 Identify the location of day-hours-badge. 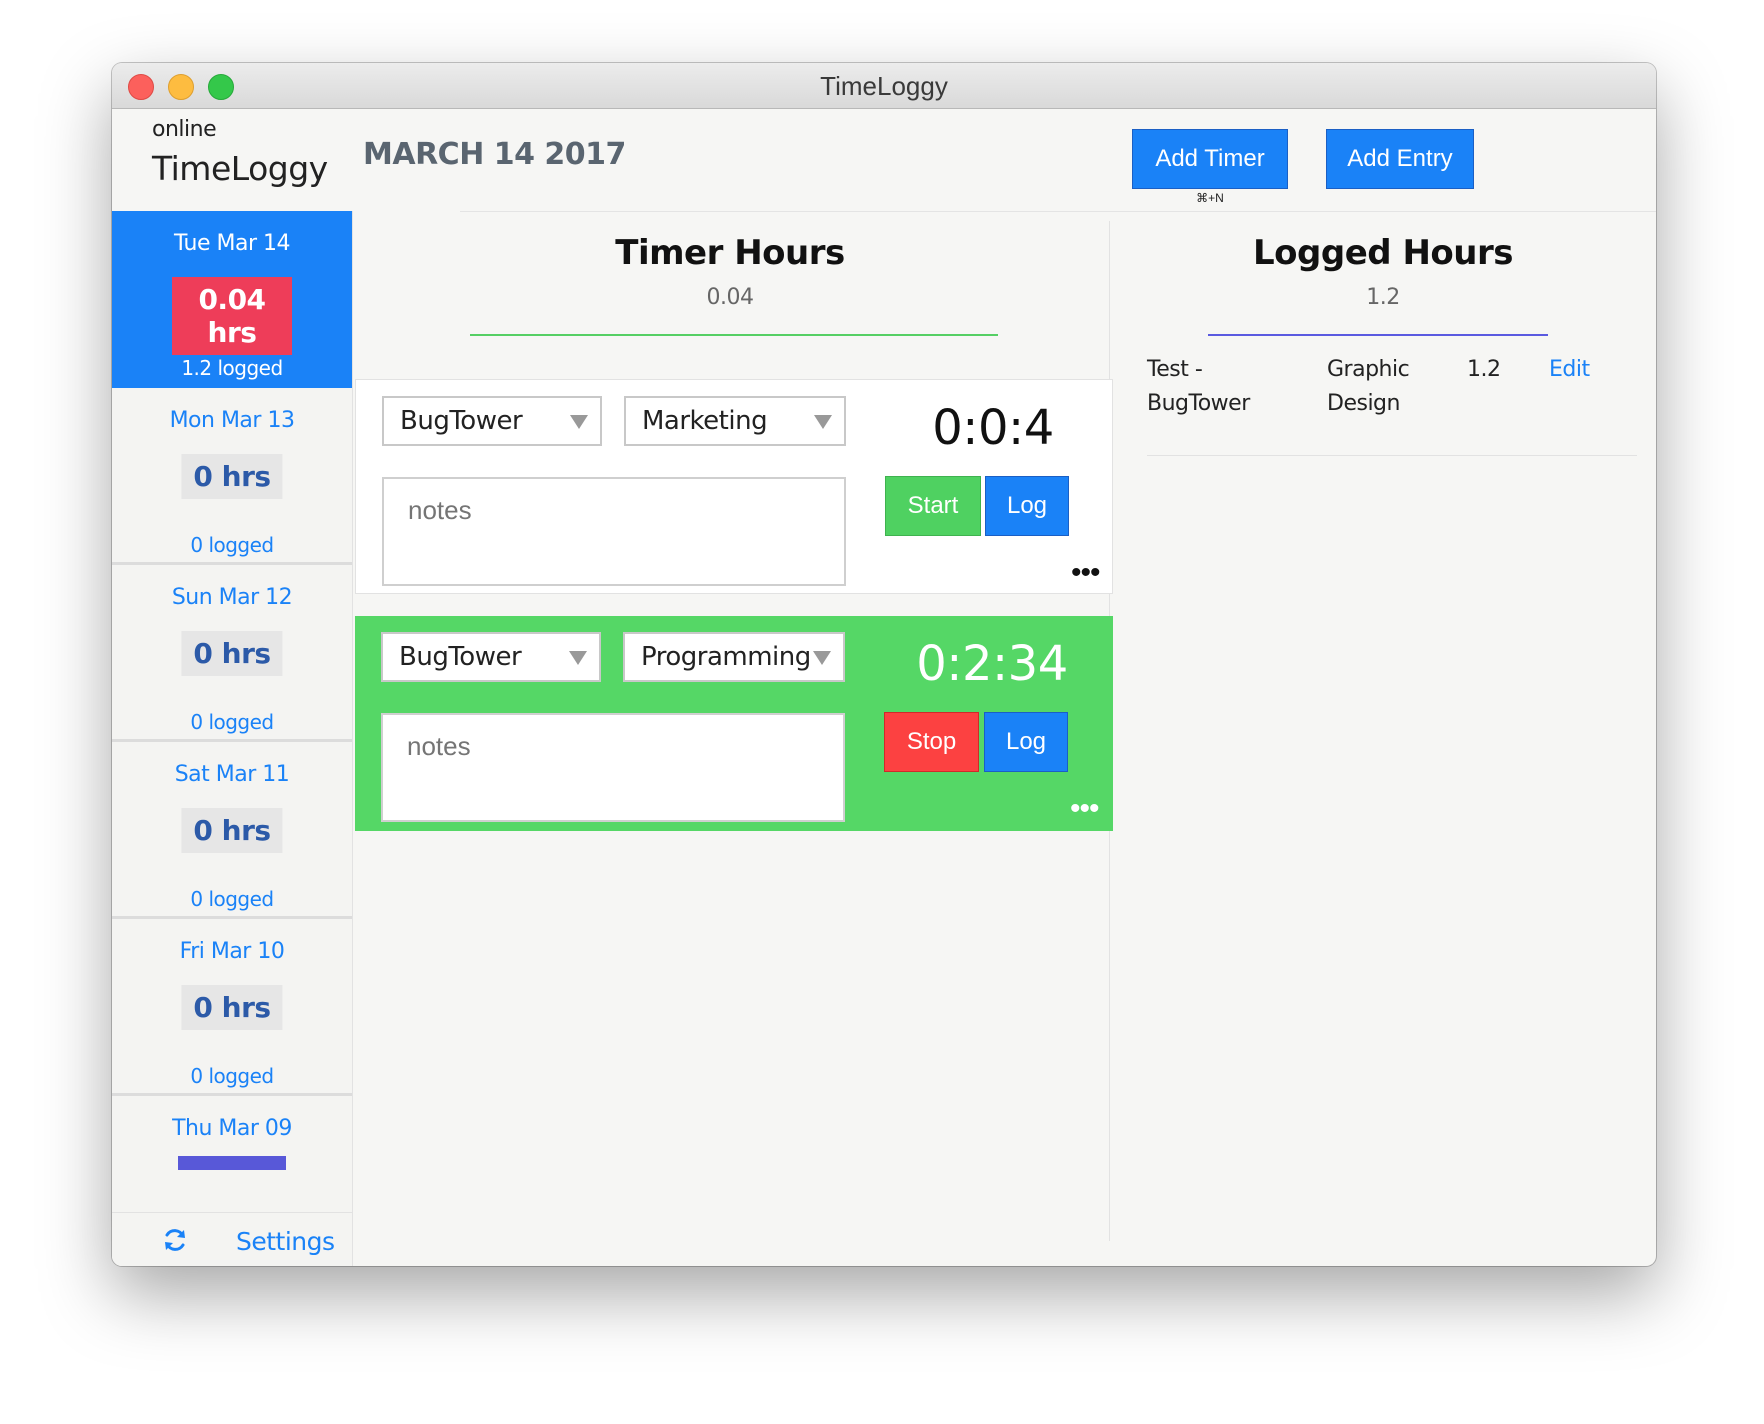
(232, 1163).